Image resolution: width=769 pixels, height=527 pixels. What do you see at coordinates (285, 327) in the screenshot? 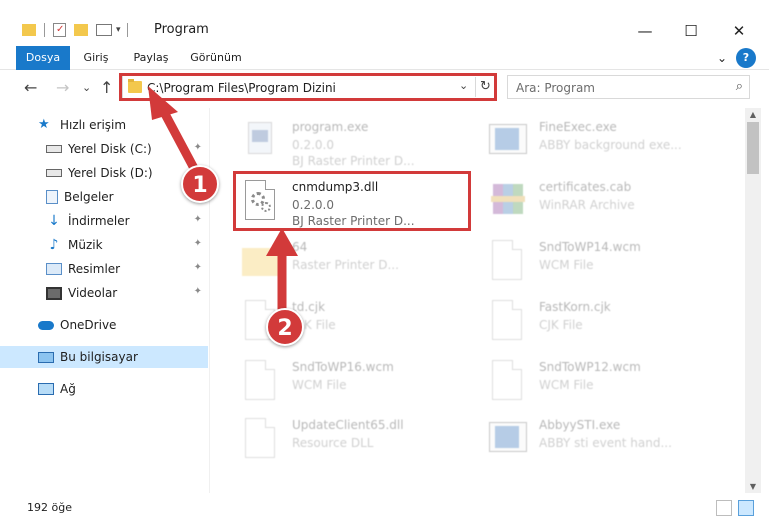
I see `step-badge-2: 2` at bounding box center [285, 327].